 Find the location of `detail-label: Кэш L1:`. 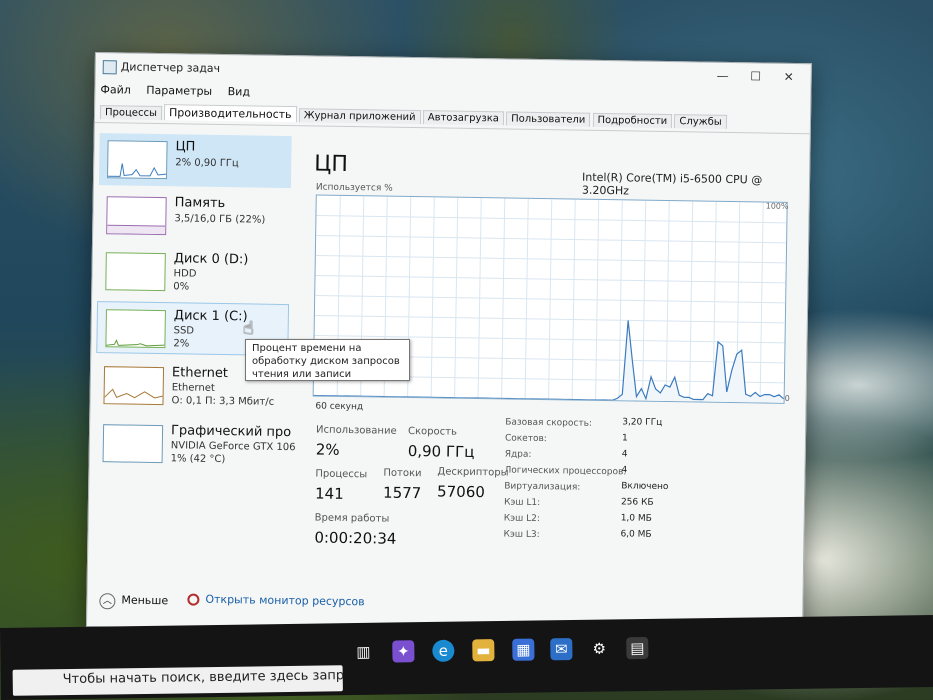

detail-label: Кэш L1: is located at coordinates (522, 503).